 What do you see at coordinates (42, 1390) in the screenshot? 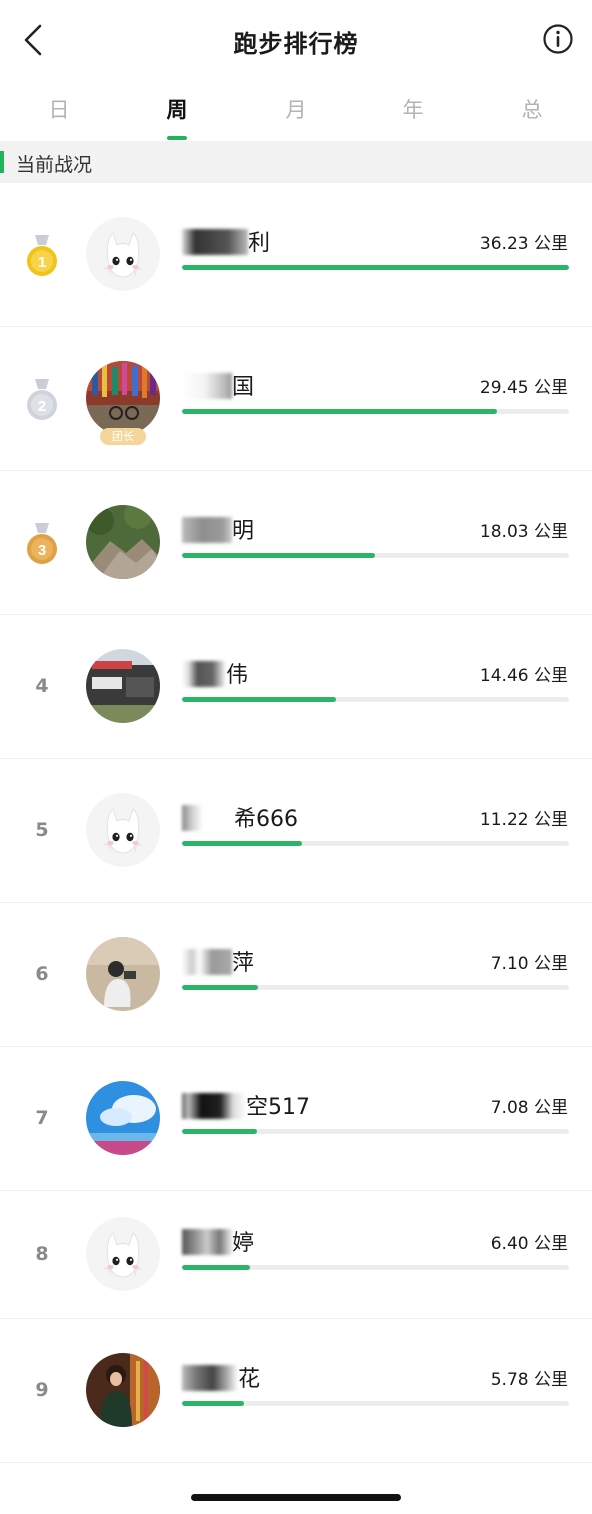
I see `rank-number: 9` at bounding box center [42, 1390].